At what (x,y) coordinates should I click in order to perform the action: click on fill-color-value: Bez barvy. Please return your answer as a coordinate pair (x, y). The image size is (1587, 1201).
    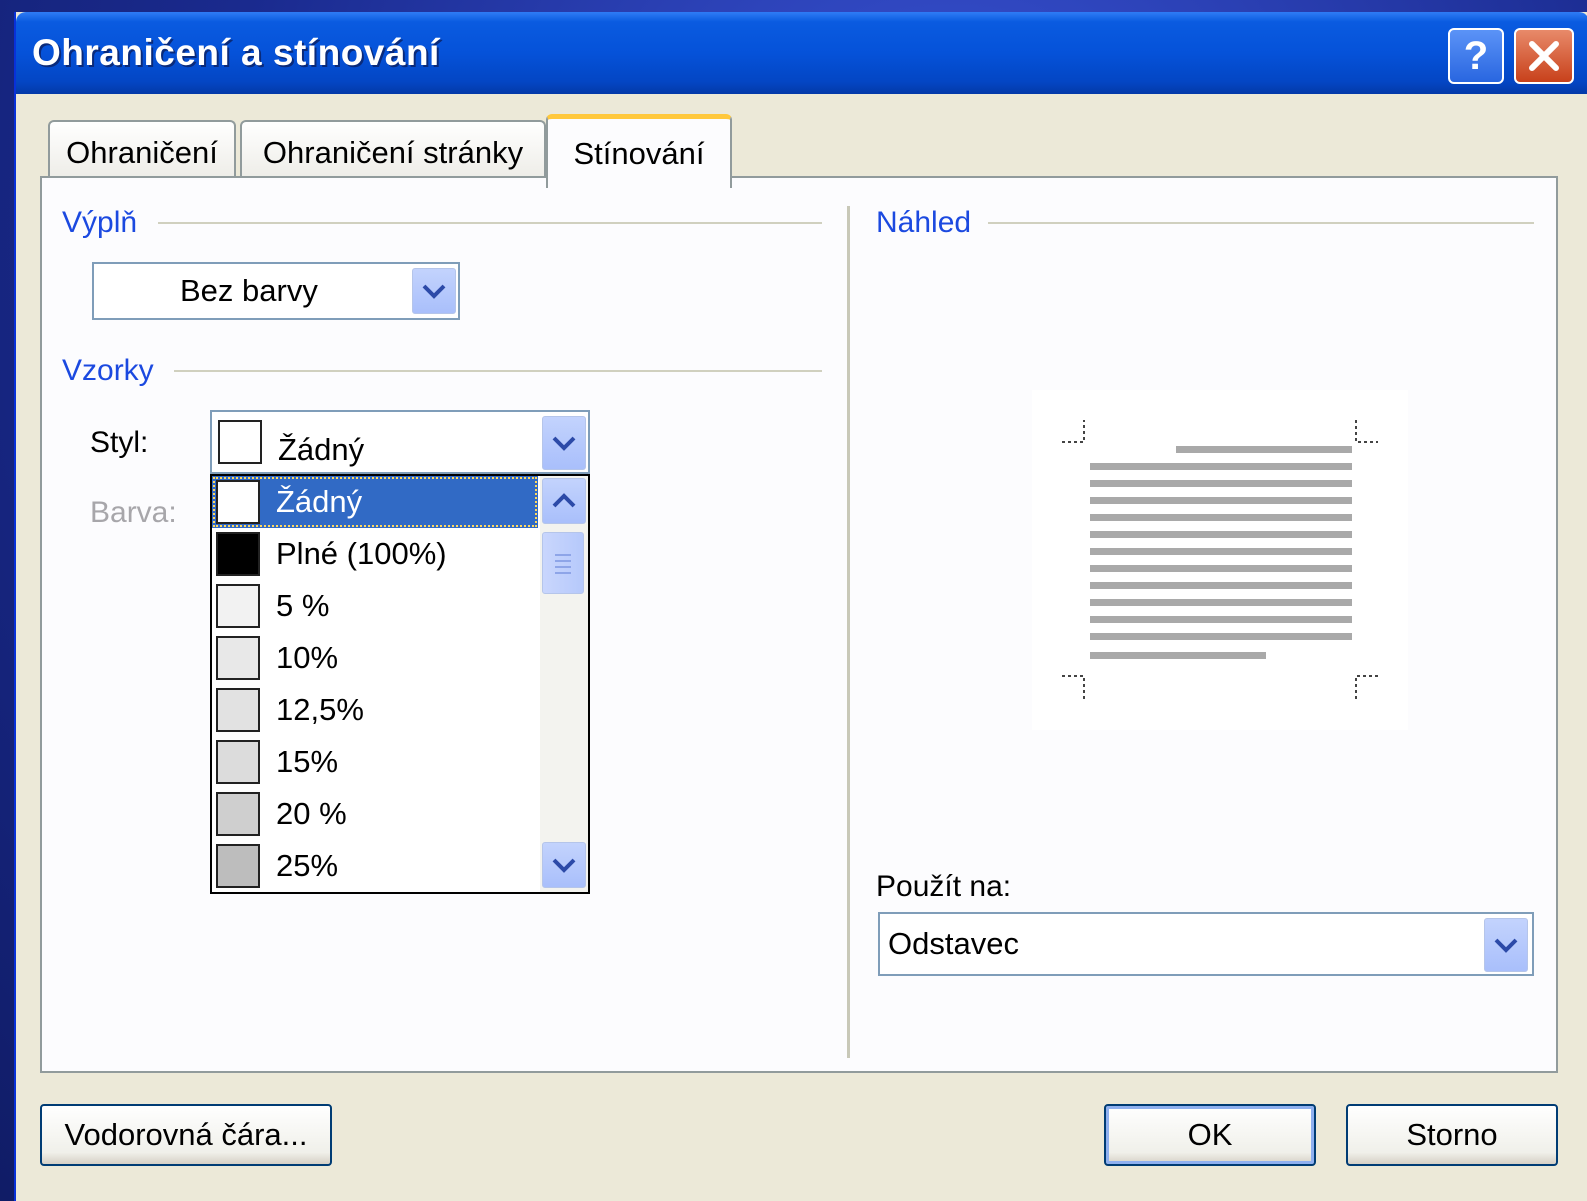
    Looking at the image, I should click on (249, 290).